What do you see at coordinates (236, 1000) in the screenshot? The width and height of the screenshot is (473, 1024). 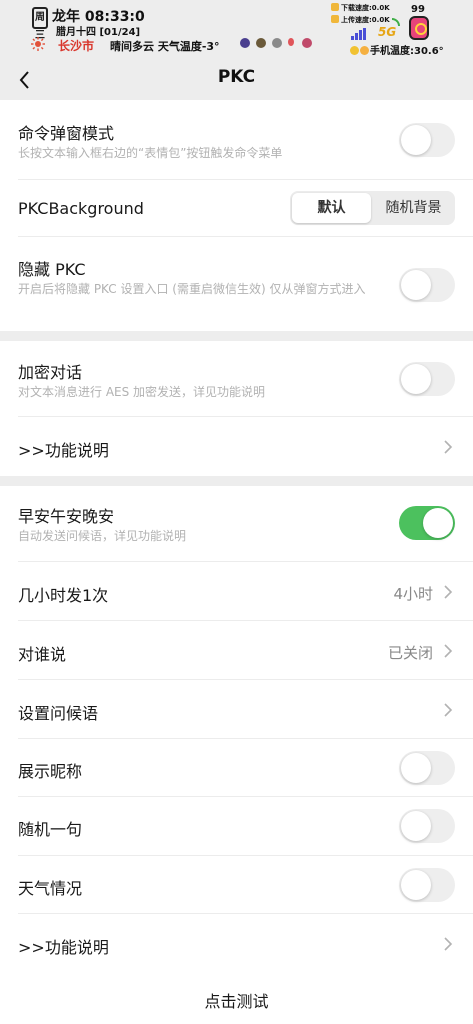 I see `test-button: 点击测试` at bounding box center [236, 1000].